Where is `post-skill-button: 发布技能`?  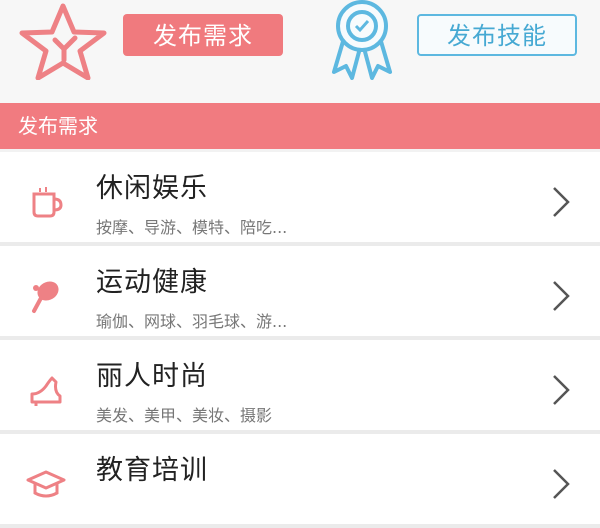 post-skill-button: 发布技能 is located at coordinates (497, 35).